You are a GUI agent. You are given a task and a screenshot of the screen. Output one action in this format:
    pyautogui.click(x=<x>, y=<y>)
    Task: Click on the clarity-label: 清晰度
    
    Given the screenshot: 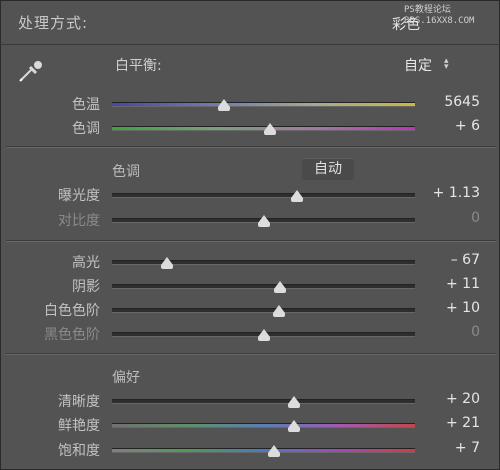 What is the action you would take?
    pyautogui.click(x=79, y=402)
    